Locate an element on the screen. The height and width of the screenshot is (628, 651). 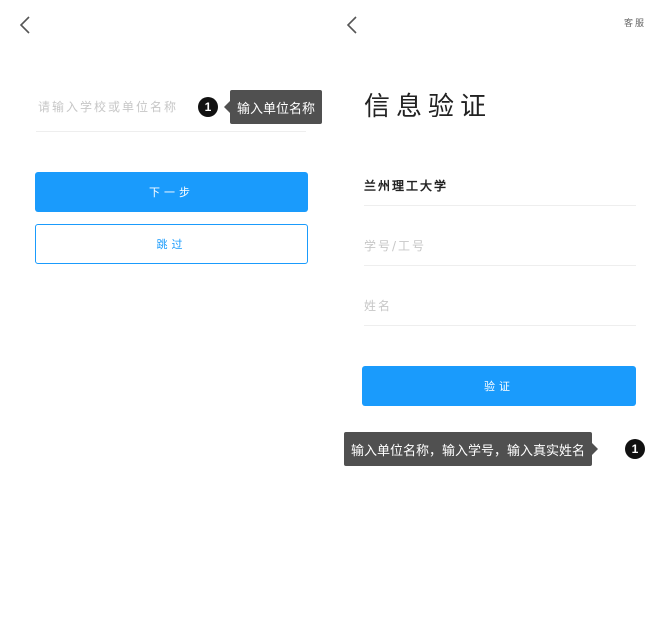
verify-label: 验证 is located at coordinates (499, 386).